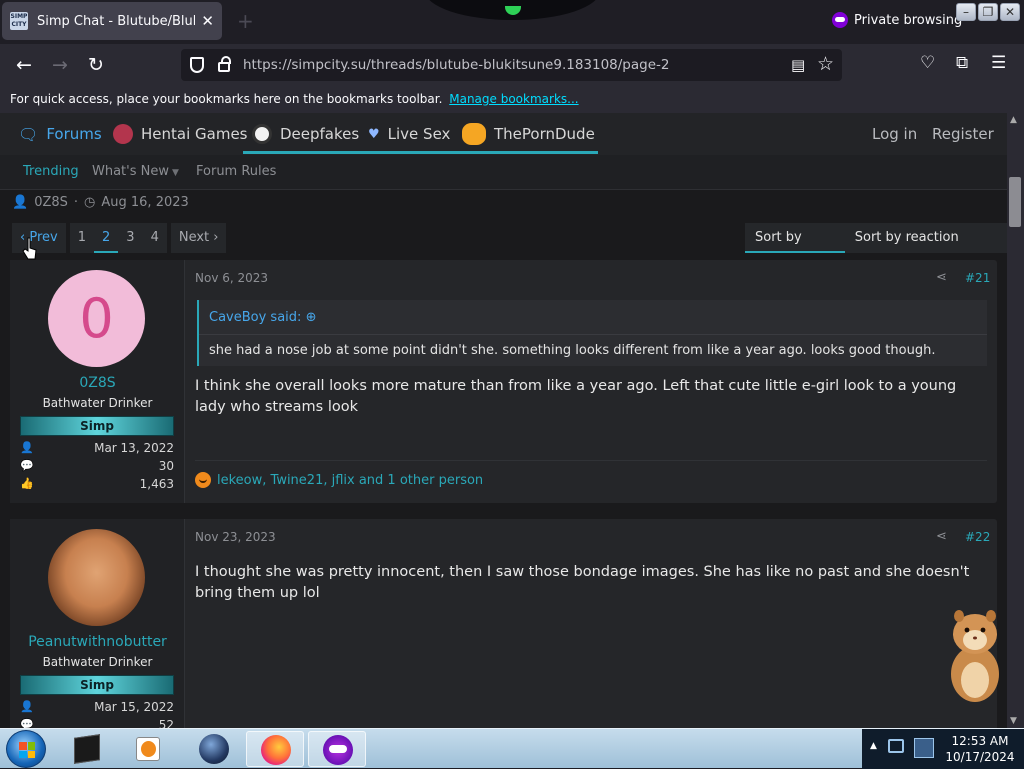 The width and height of the screenshot is (1024, 769). Describe the element at coordinates (235, 537) in the screenshot. I see `post-date: Nov 23, 2023` at that location.